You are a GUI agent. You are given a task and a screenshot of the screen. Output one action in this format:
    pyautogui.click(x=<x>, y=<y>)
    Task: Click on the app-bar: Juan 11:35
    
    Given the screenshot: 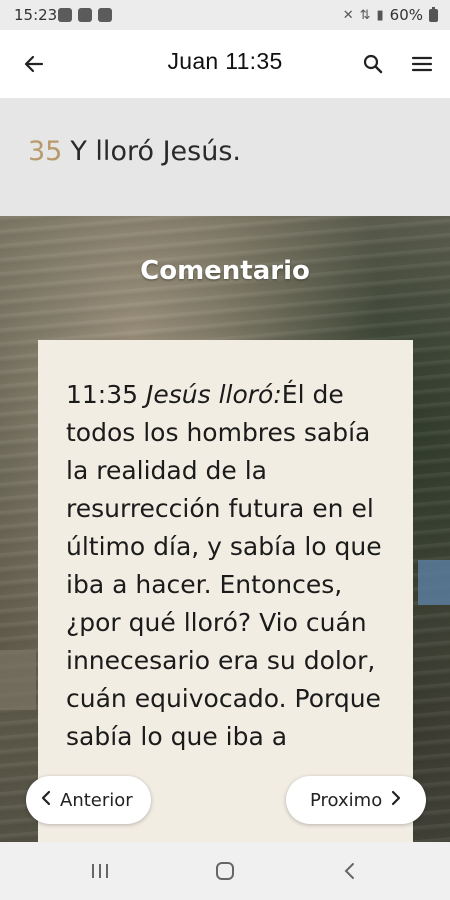 What is the action you would take?
    pyautogui.click(x=225, y=64)
    